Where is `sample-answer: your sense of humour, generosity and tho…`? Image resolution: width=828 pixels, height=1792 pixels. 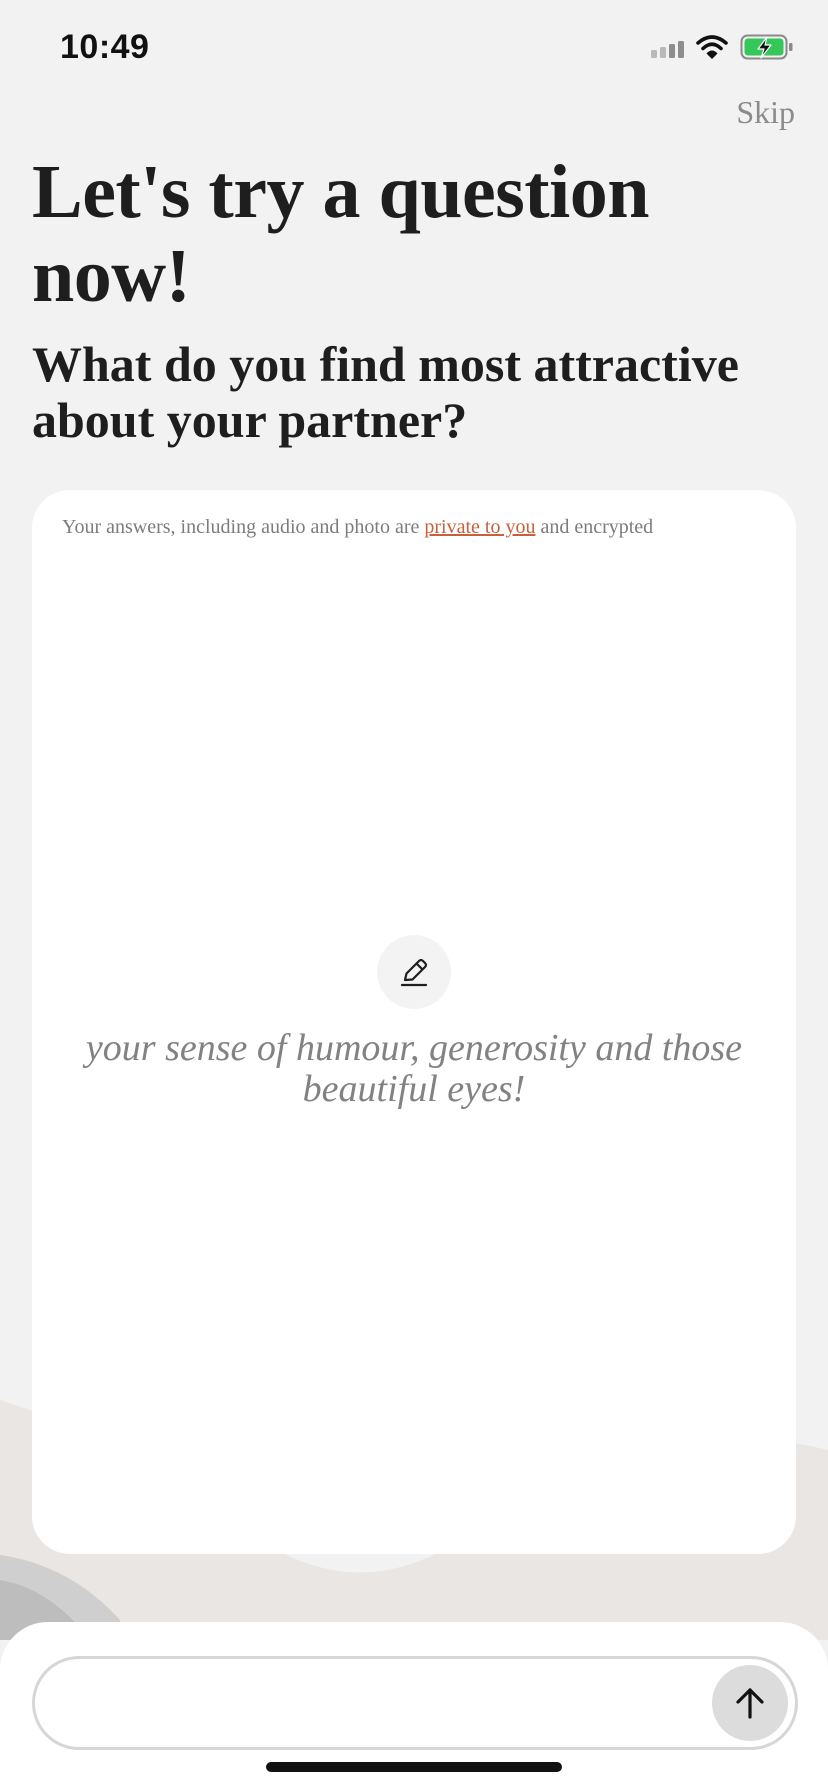 sample-answer: your sense of humour, generosity and tho… is located at coordinates (414, 1068).